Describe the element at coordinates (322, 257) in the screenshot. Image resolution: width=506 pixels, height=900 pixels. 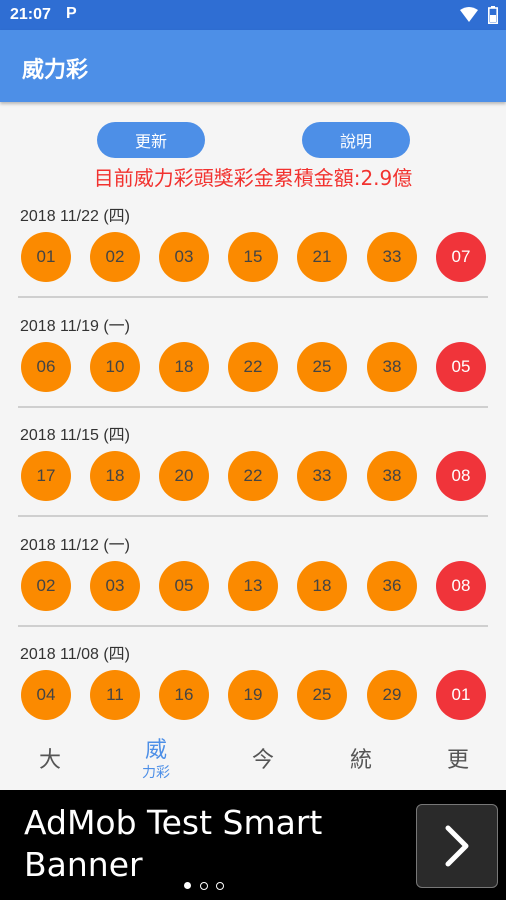
I see `number-ball: 21` at that location.